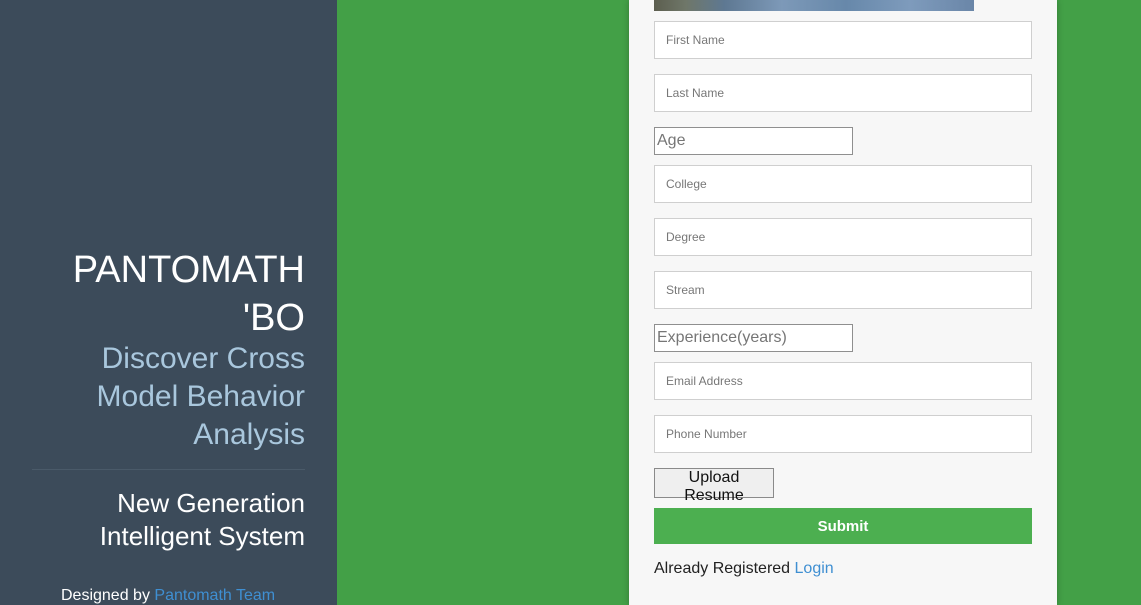 This screenshot has height=605, width=1141. I want to click on login-prefix: Already Registered, so click(722, 568).